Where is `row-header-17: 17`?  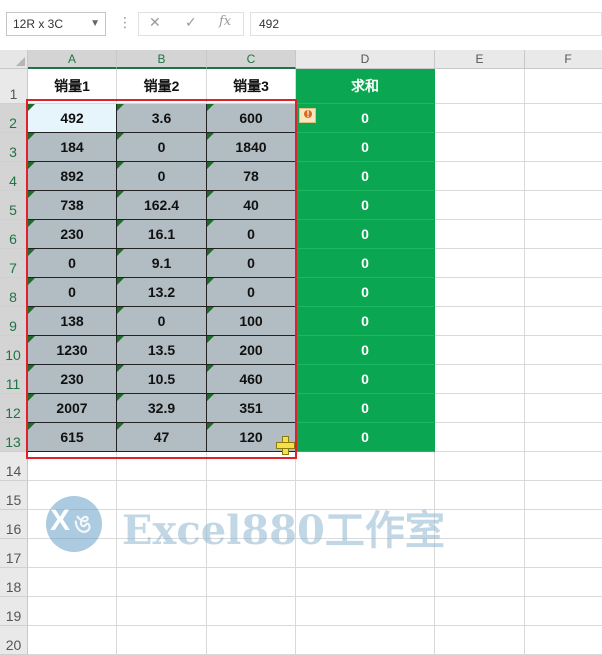 row-header-17: 17 is located at coordinates (14, 553).